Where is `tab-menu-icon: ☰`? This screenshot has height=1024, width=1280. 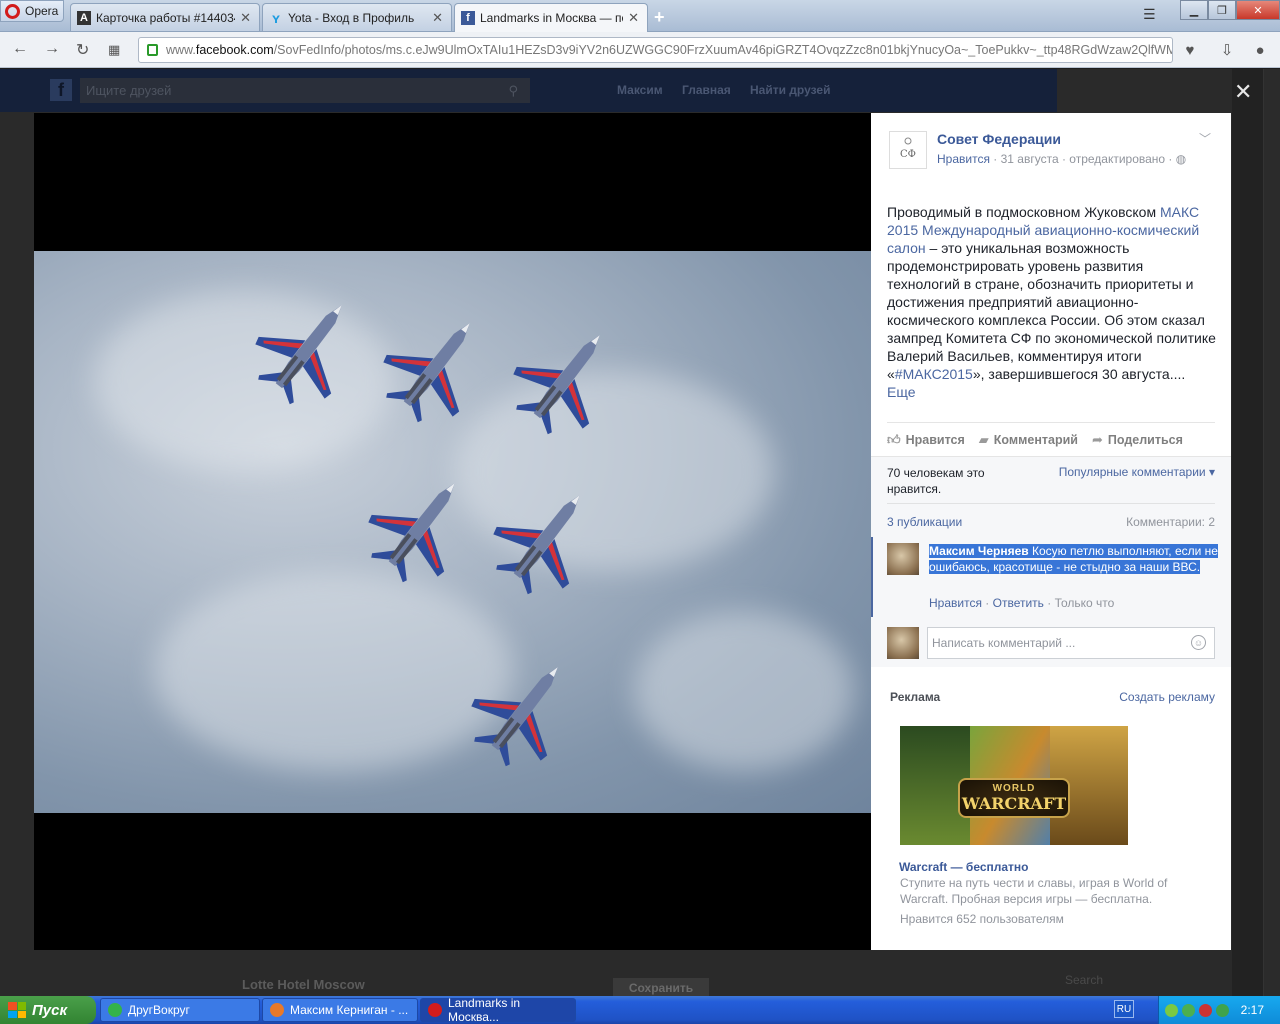
tab-menu-icon: ☰ is located at coordinates (1149, 14).